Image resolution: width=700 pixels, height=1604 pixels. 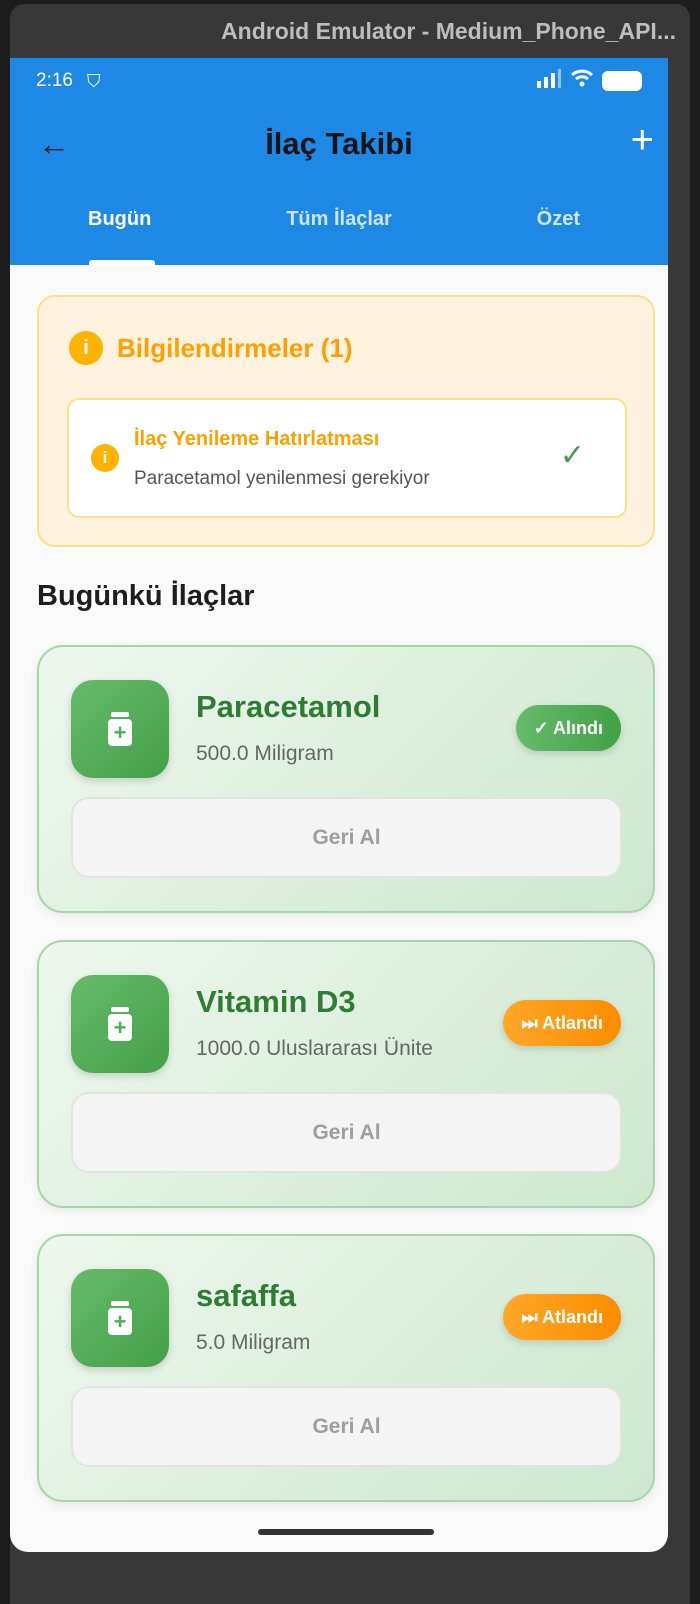 I want to click on tab-bar: Bugün Tüm İlaçlar Özet, so click(x=339, y=236).